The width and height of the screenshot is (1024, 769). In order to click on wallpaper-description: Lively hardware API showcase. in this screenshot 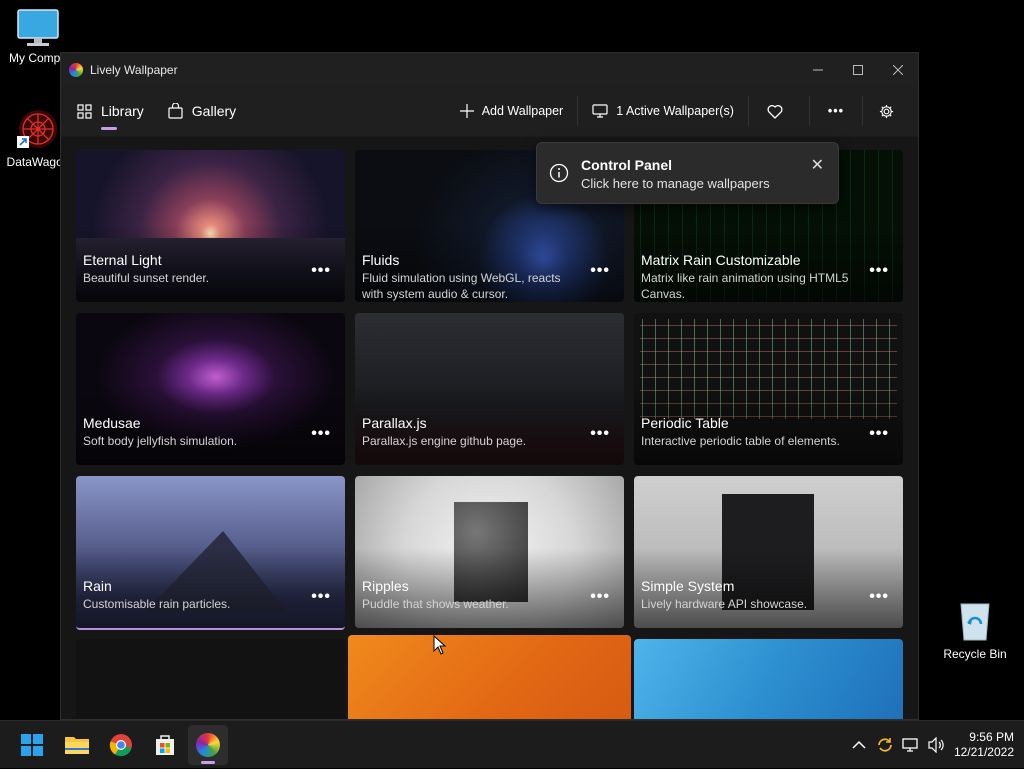, I will do `click(724, 604)`.